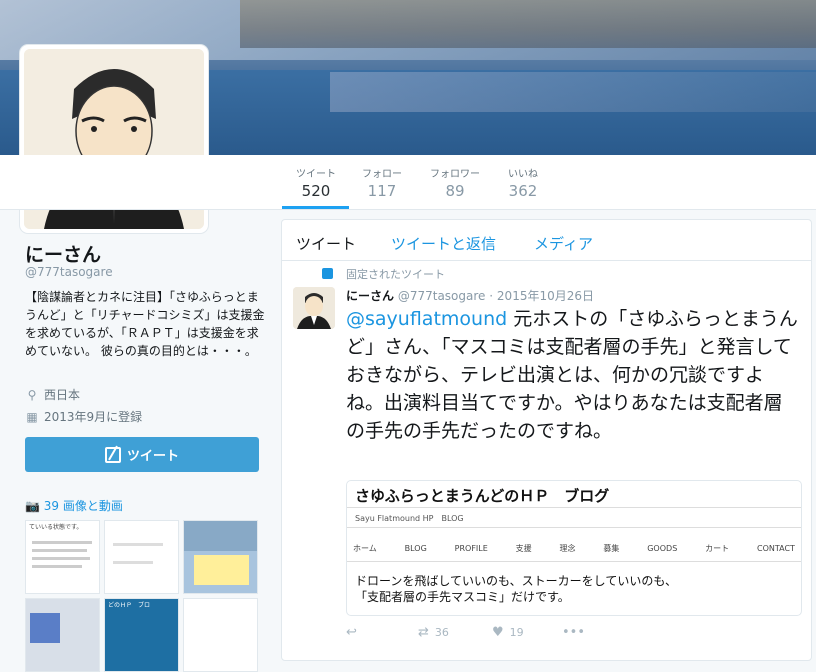  What do you see at coordinates (327, 273) in the screenshot?
I see `pin-icon` at bounding box center [327, 273].